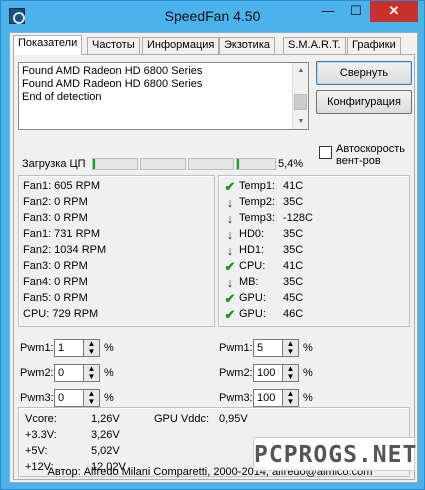 This screenshot has height=490, width=425. Describe the element at coordinates (334, 454) in the screenshot. I see `watermark: PCPROGS.NET` at that location.